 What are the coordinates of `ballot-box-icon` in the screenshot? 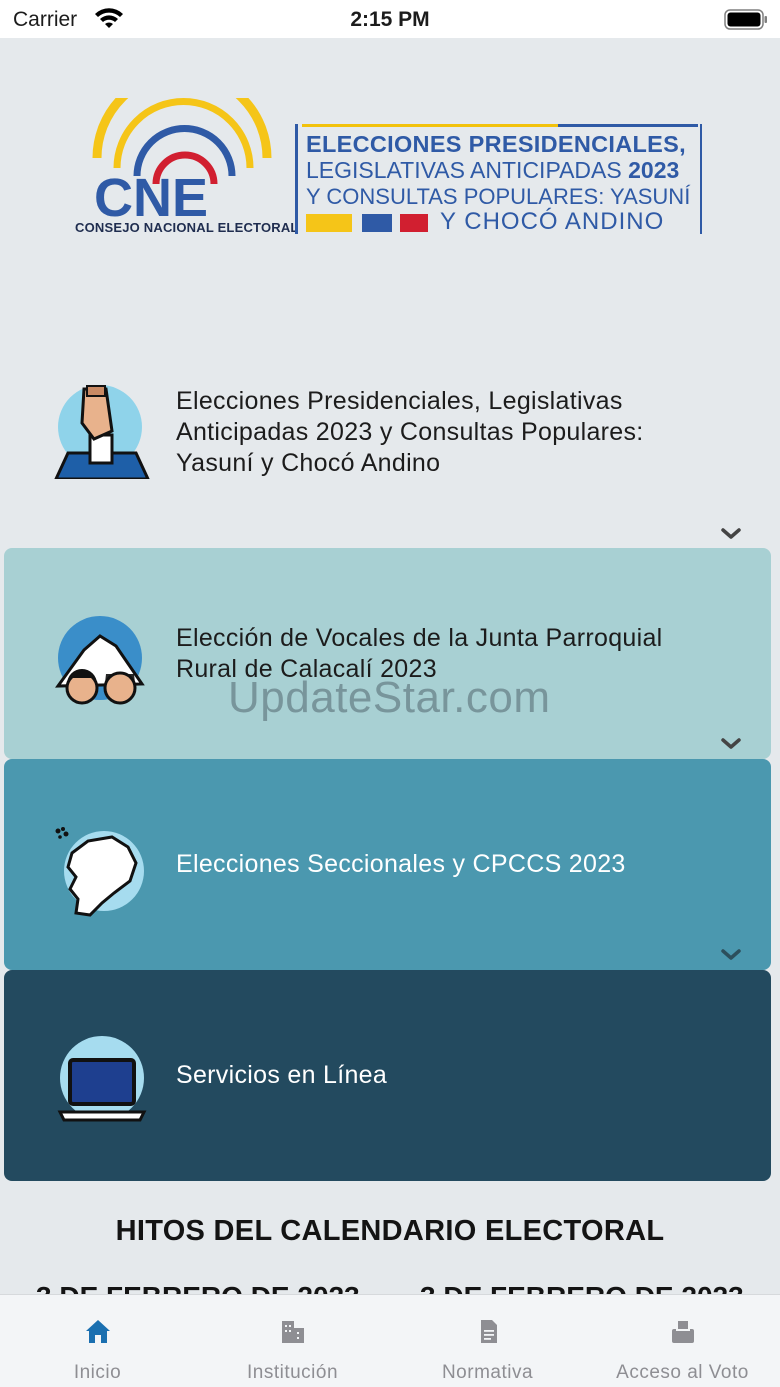 It's located at (102, 432).